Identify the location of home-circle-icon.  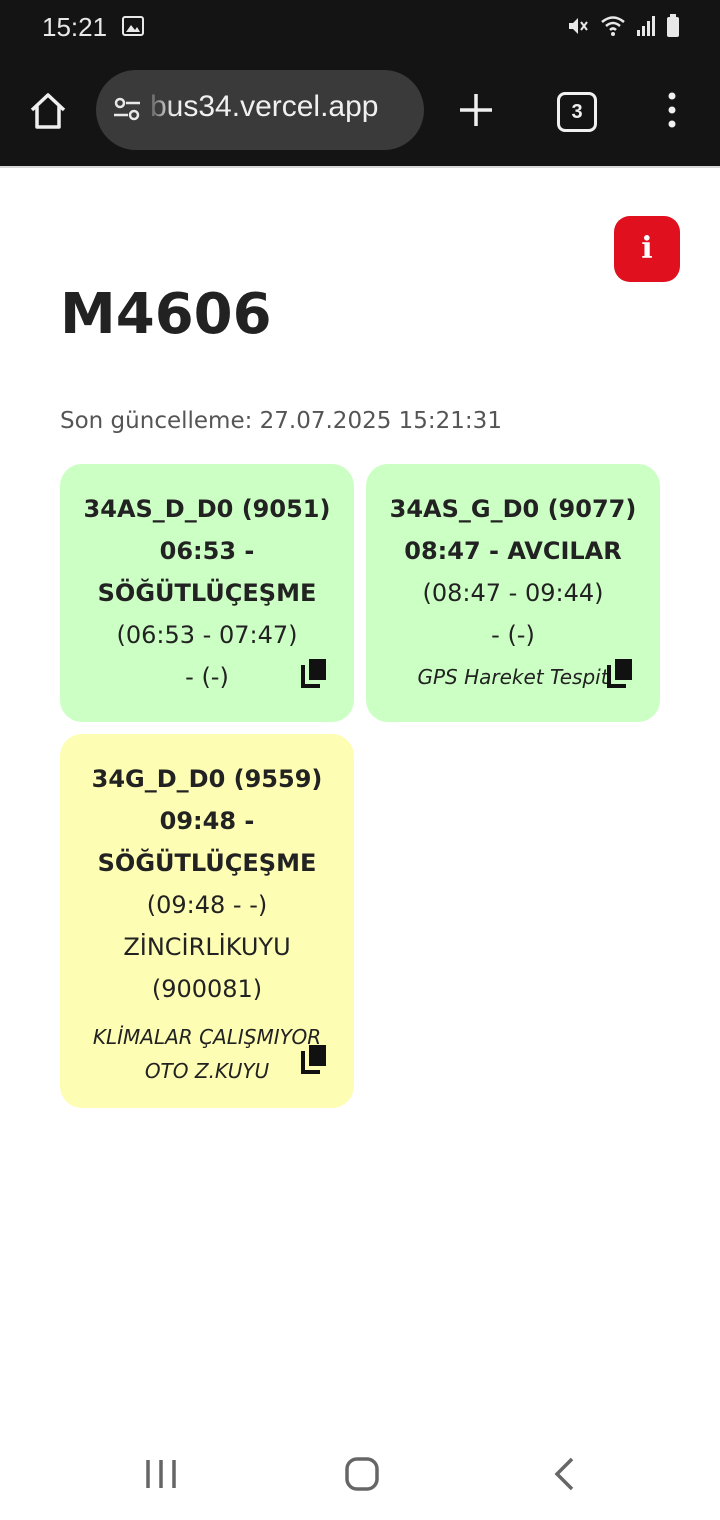
(362, 1474).